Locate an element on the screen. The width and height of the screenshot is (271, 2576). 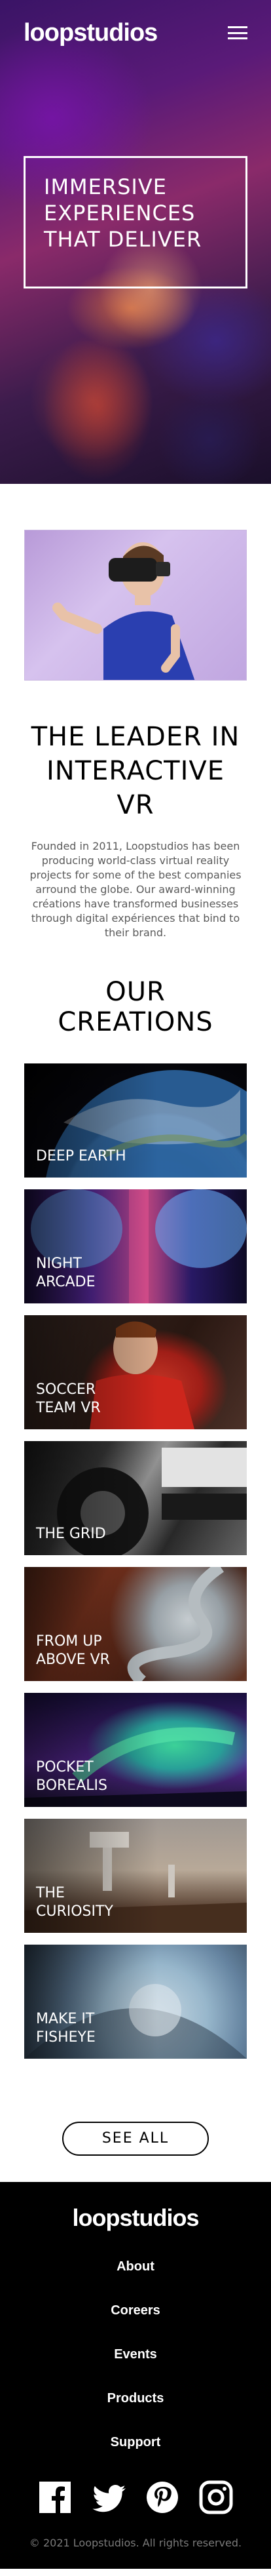
hero-headline: Immersive experiences that deliver is located at coordinates (123, 213).